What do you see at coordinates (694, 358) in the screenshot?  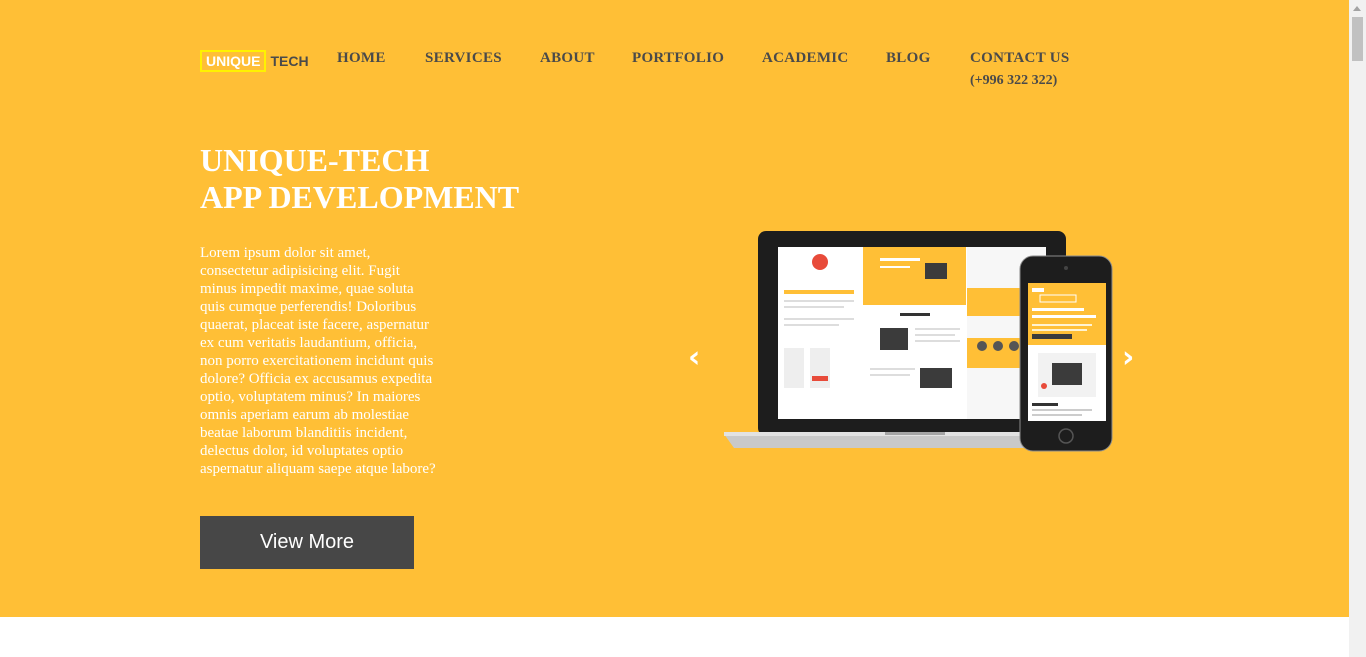 I see `chevron-left-icon: ‹` at bounding box center [694, 358].